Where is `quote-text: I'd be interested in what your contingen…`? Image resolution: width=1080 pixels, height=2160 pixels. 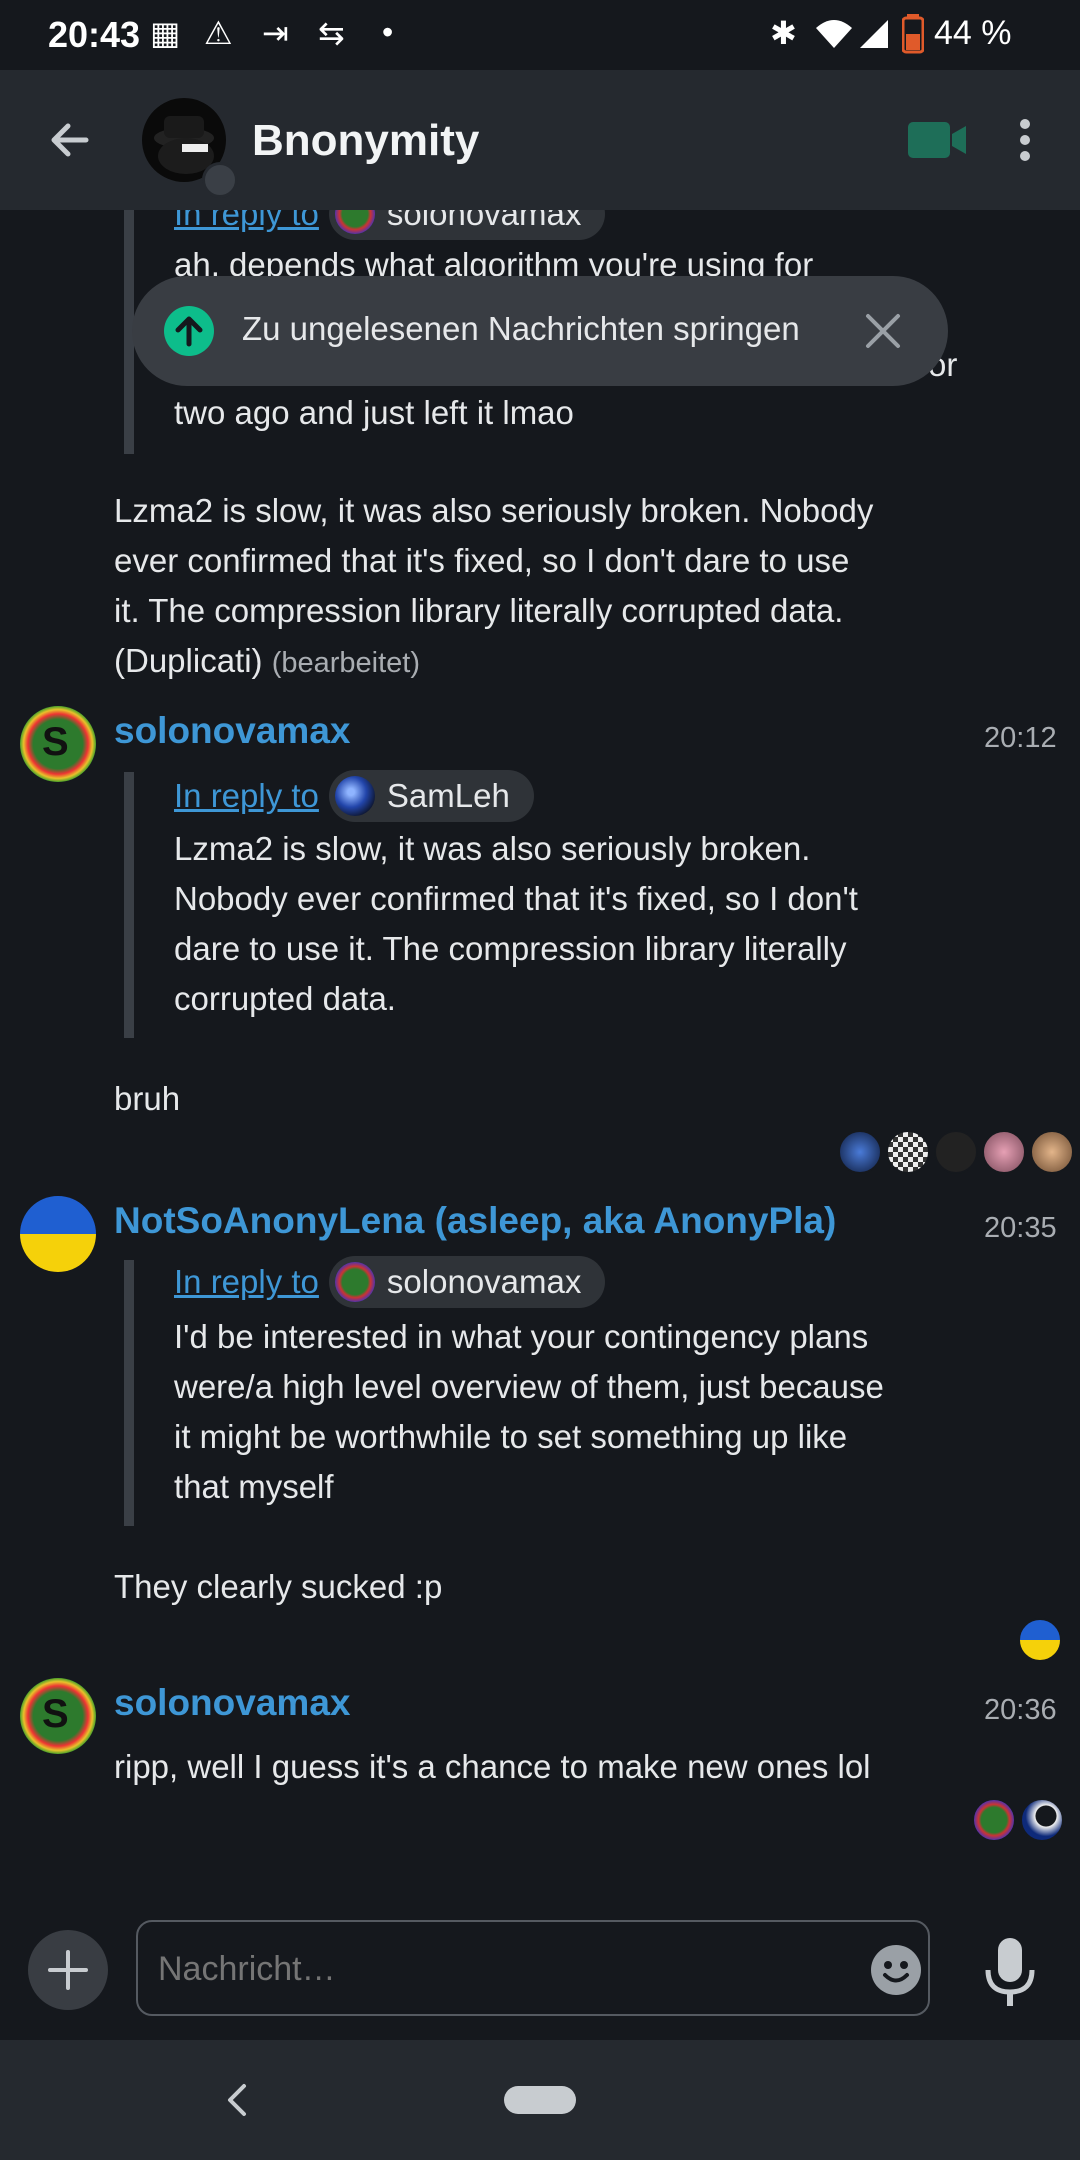 quote-text: I'd be interested in what your contingen… is located at coordinates (529, 1412).